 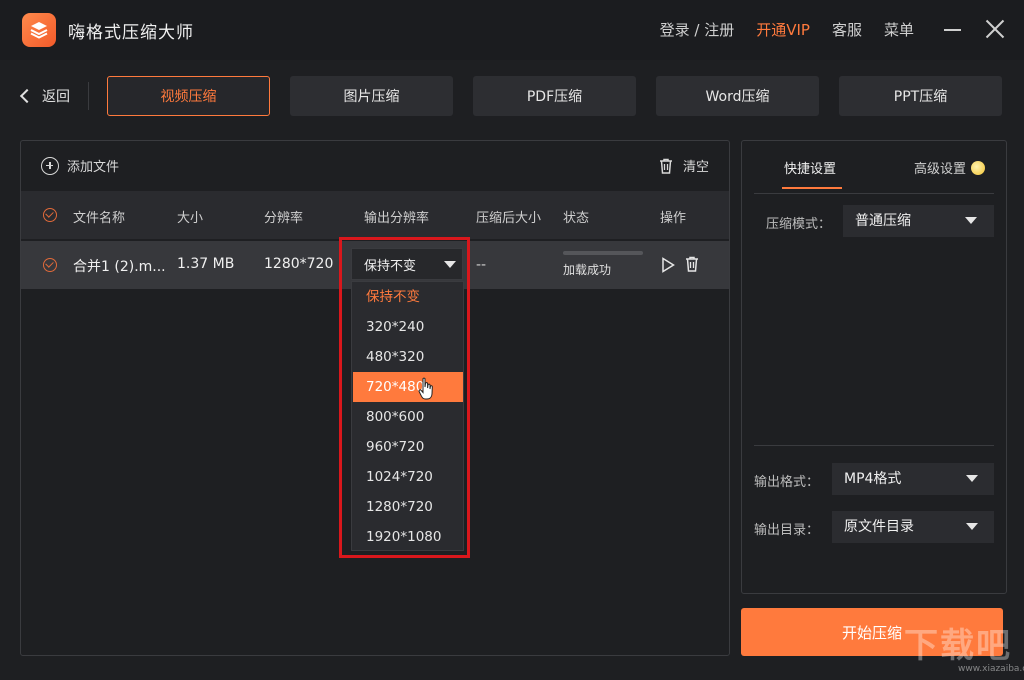 I want to click on play-icon, so click(x=668, y=265).